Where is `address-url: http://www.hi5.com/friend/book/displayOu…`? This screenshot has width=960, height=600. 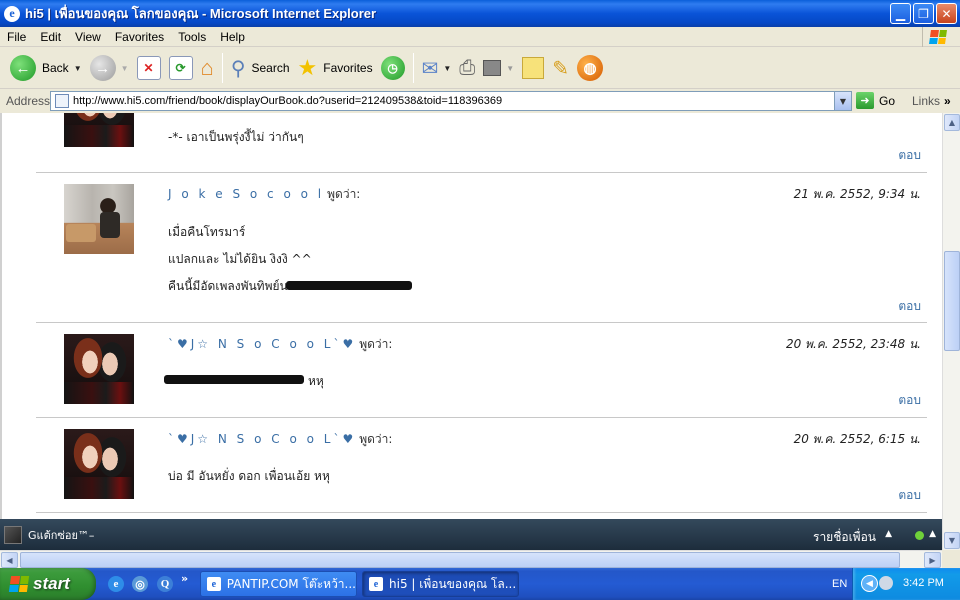
address-url: http://www.hi5.com/friend/book/displayOu… is located at coordinates (287, 101).